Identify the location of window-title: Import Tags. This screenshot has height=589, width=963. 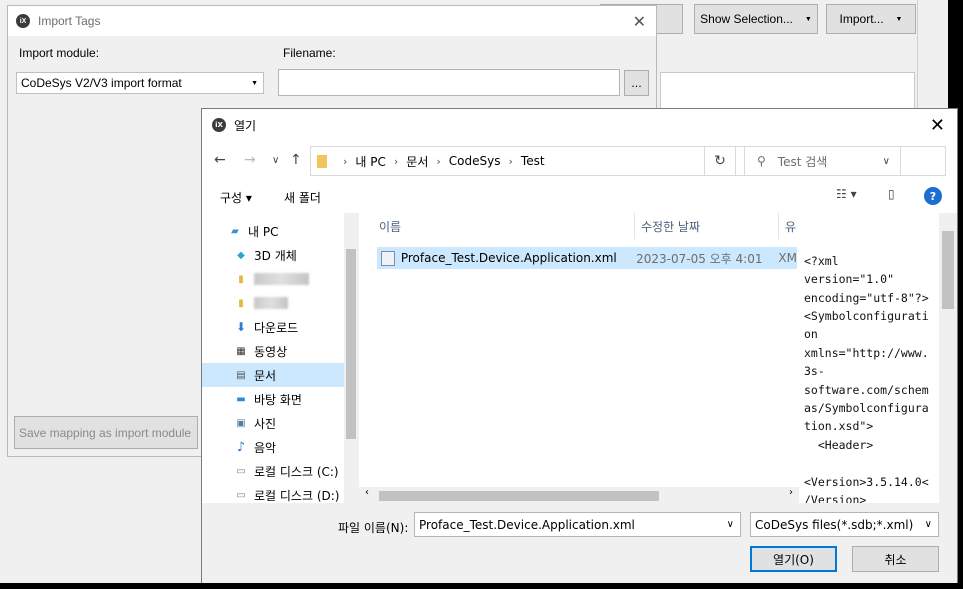
(69, 21).